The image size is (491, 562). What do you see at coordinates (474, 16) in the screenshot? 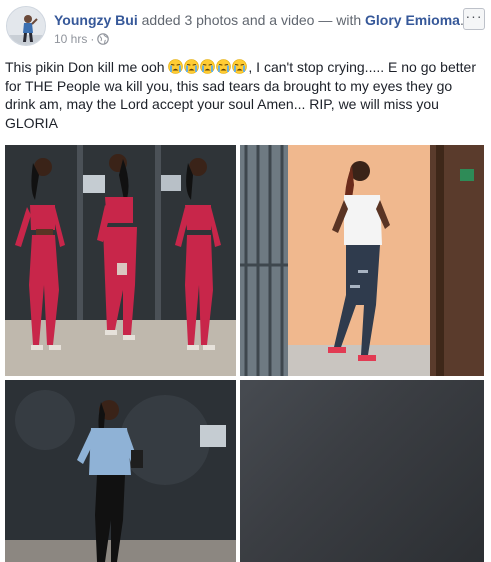
I see `more-options-icon: ···` at bounding box center [474, 16].